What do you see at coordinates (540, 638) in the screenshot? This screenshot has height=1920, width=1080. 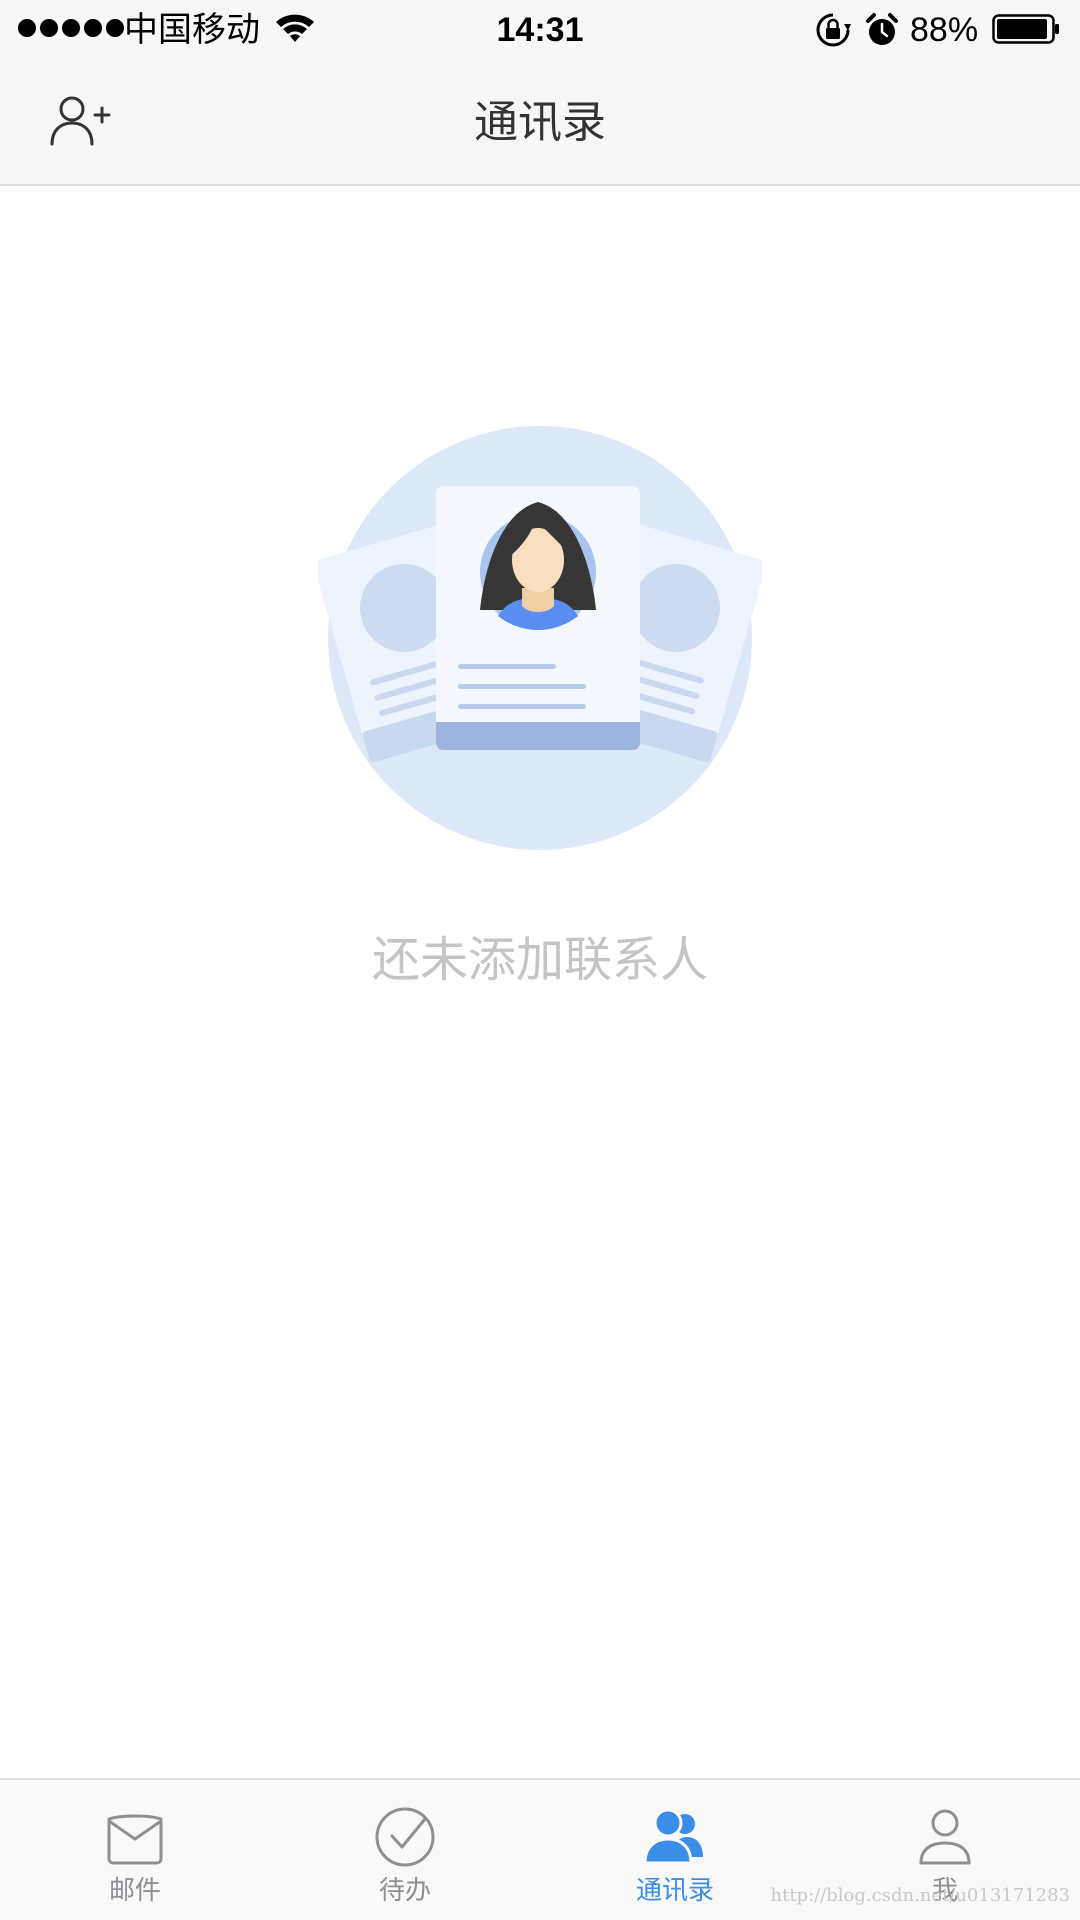 I see `contact-cards-illustration` at bounding box center [540, 638].